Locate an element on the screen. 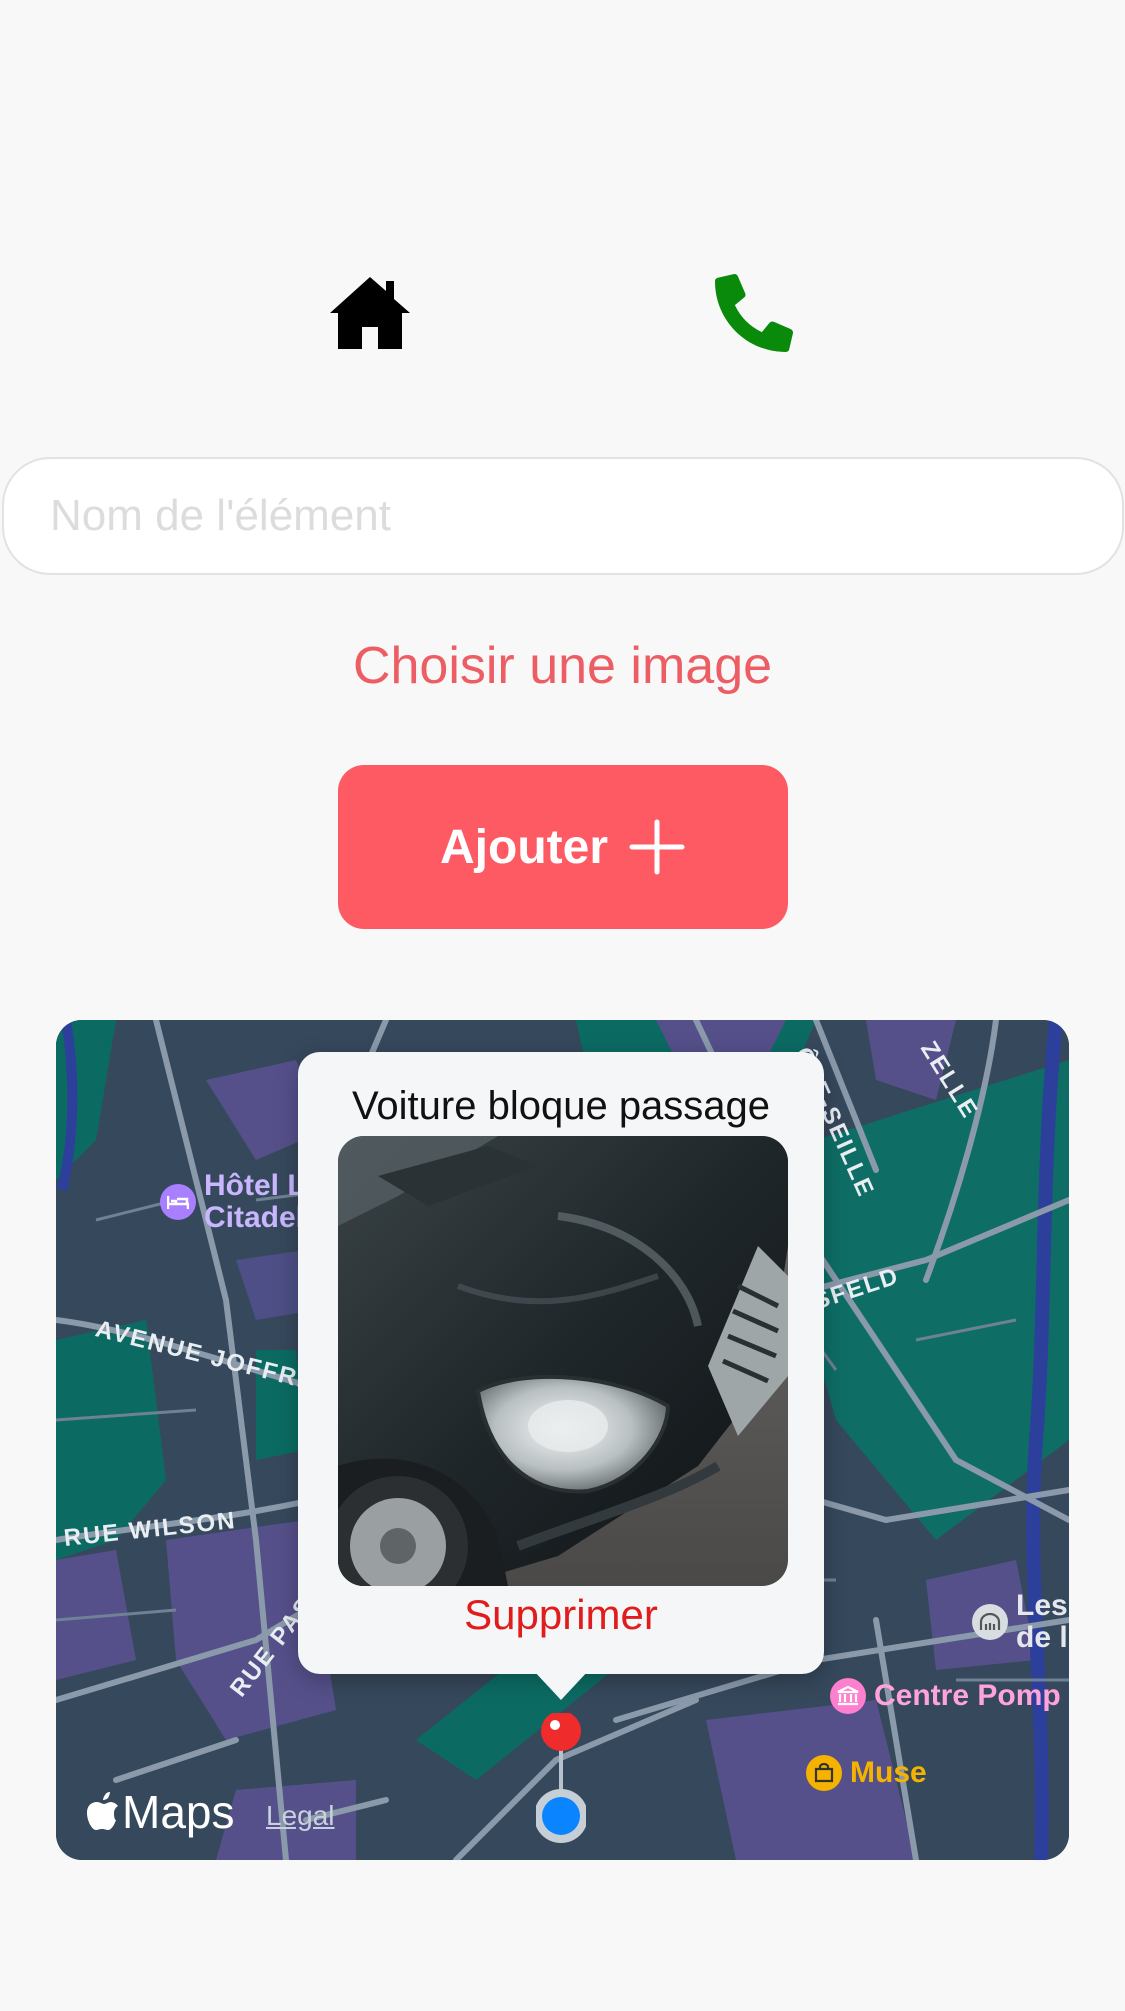  apple-maps-logo: Maps is located at coordinates (160, 1812).